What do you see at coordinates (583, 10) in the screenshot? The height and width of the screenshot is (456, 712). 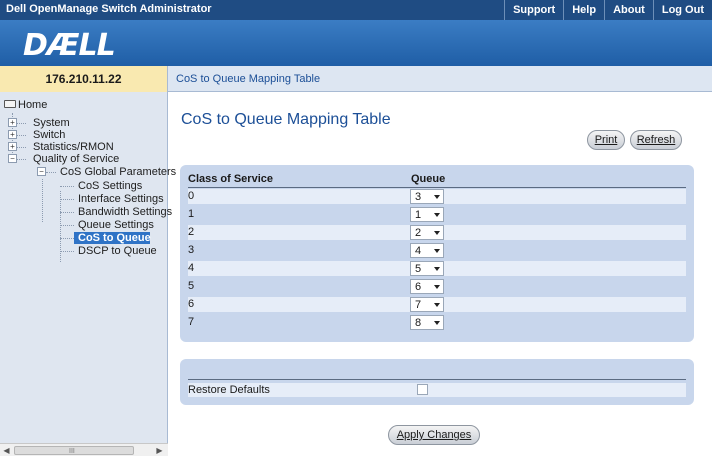 I see `help-link: Help` at bounding box center [583, 10].